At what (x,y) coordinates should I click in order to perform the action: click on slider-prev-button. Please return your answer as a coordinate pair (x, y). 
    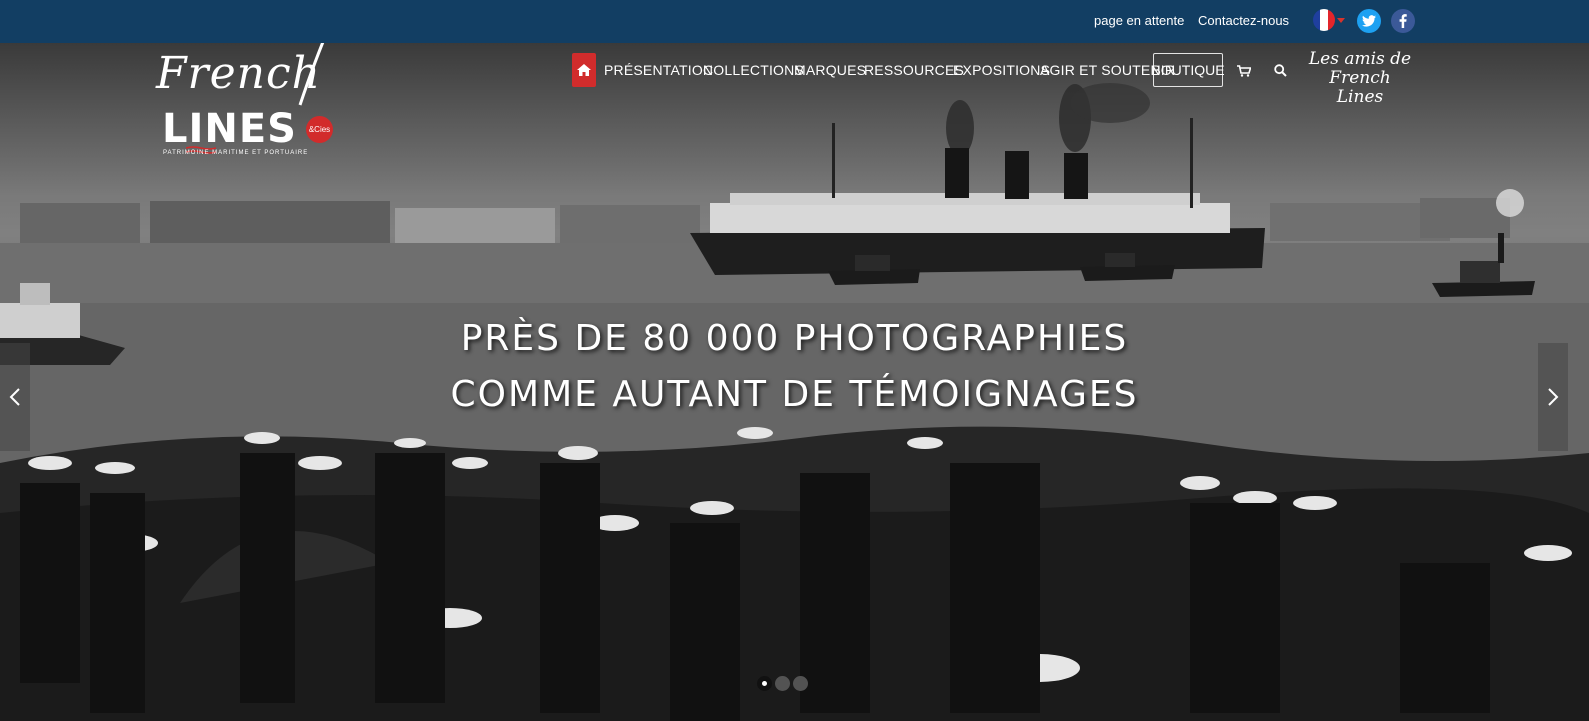
    Looking at the image, I should click on (15, 397).